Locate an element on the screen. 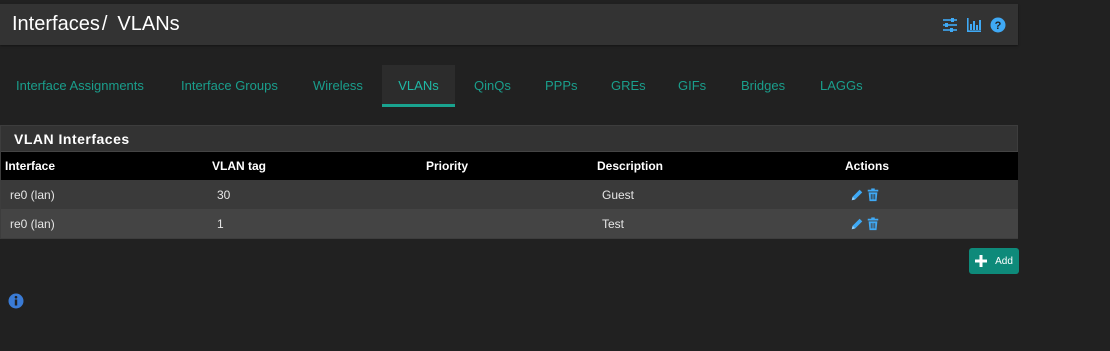  column-header-vlan-tag: VLAN tag is located at coordinates (315, 165).